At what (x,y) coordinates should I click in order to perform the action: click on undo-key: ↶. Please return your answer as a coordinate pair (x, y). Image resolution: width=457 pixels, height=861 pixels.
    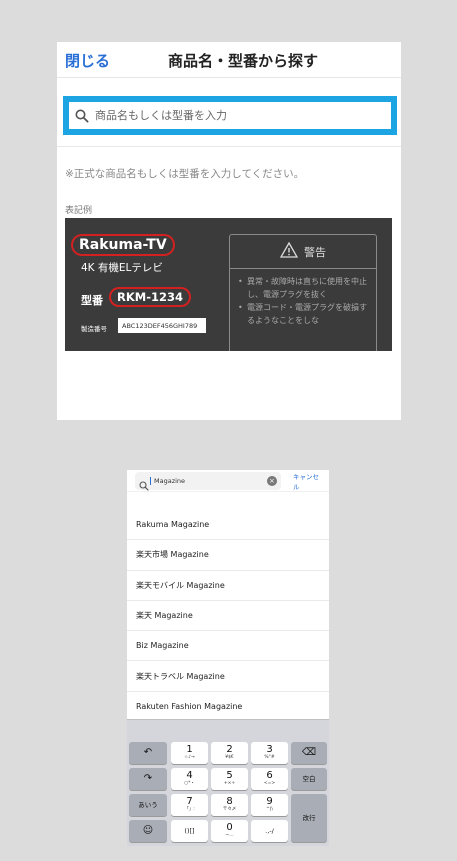
    Looking at the image, I should click on (148, 753).